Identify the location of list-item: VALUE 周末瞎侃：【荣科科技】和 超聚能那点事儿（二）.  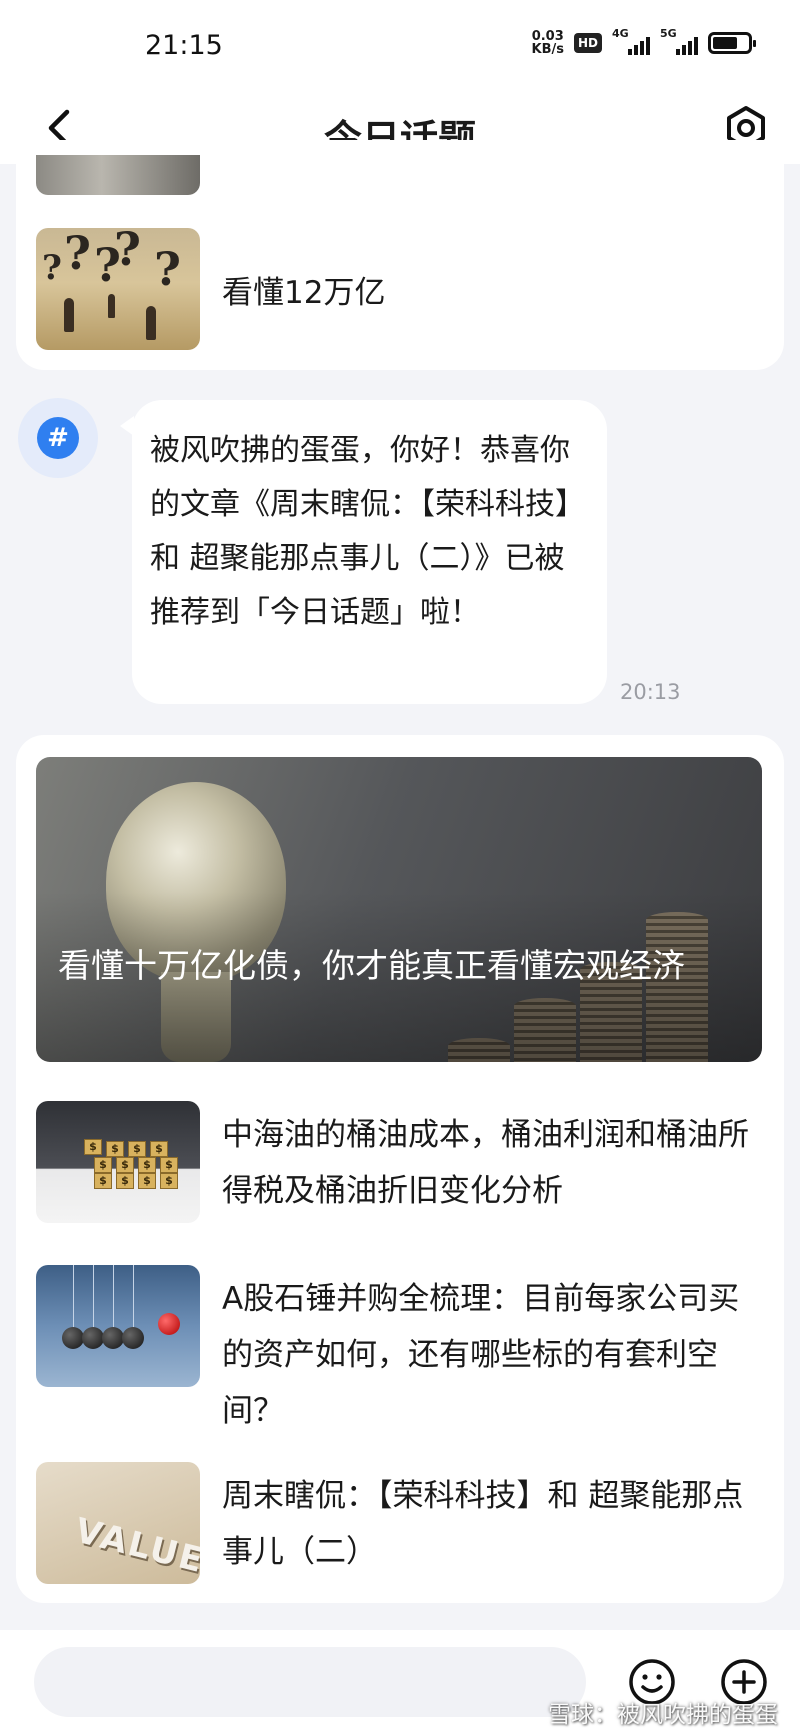
(399, 1523).